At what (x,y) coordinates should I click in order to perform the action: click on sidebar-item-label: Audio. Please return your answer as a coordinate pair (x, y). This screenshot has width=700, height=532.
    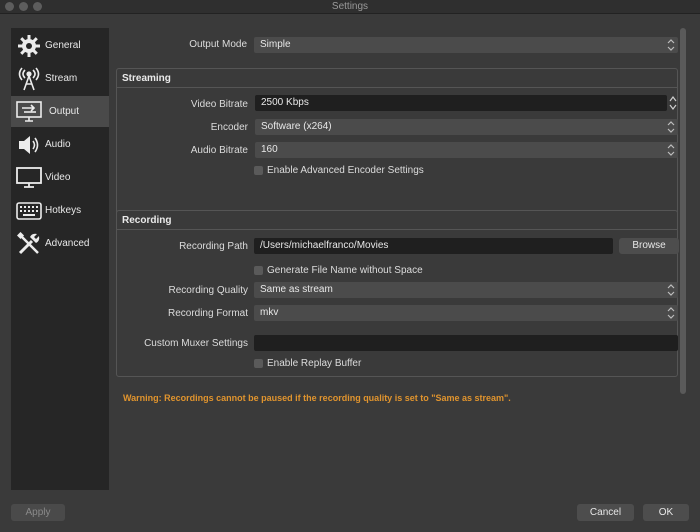
    Looking at the image, I should click on (58, 144).